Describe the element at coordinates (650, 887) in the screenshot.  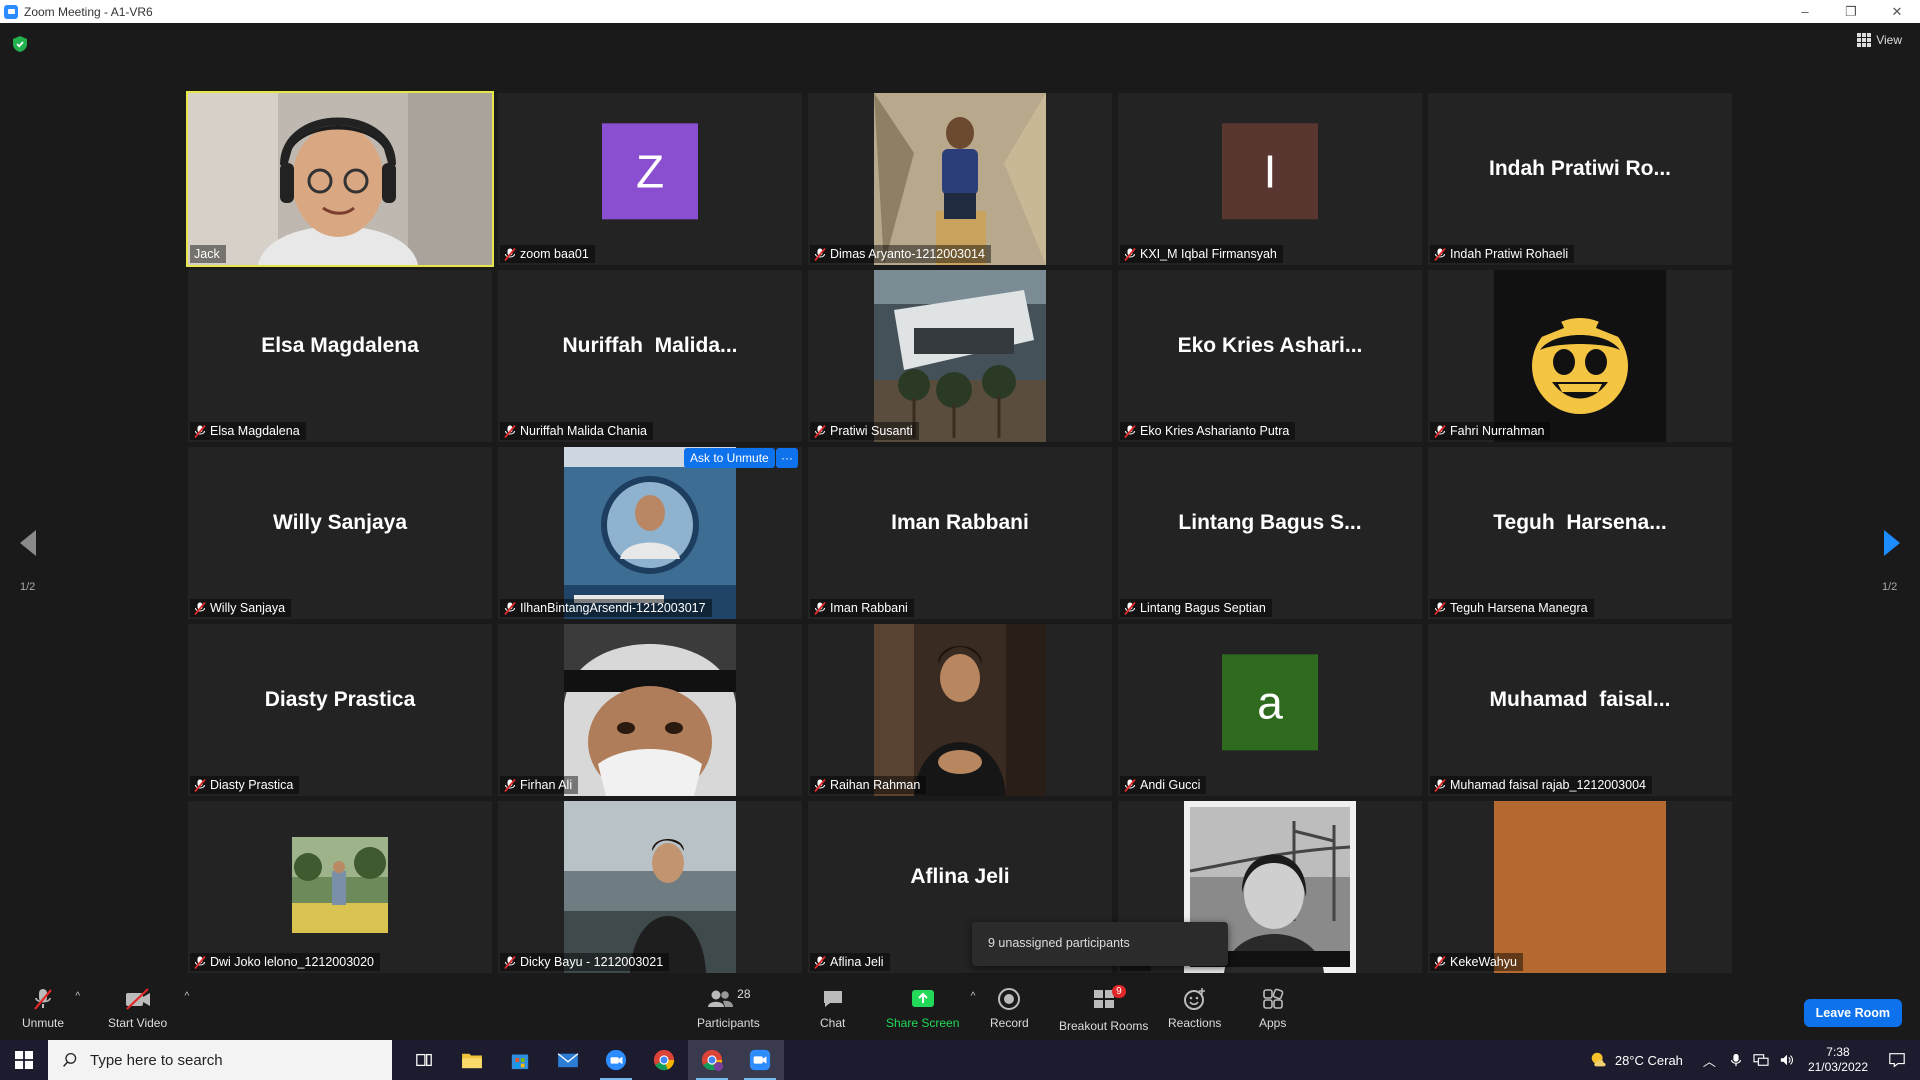
I see `participant-tile: Dicky Bayu - 1212003021` at that location.